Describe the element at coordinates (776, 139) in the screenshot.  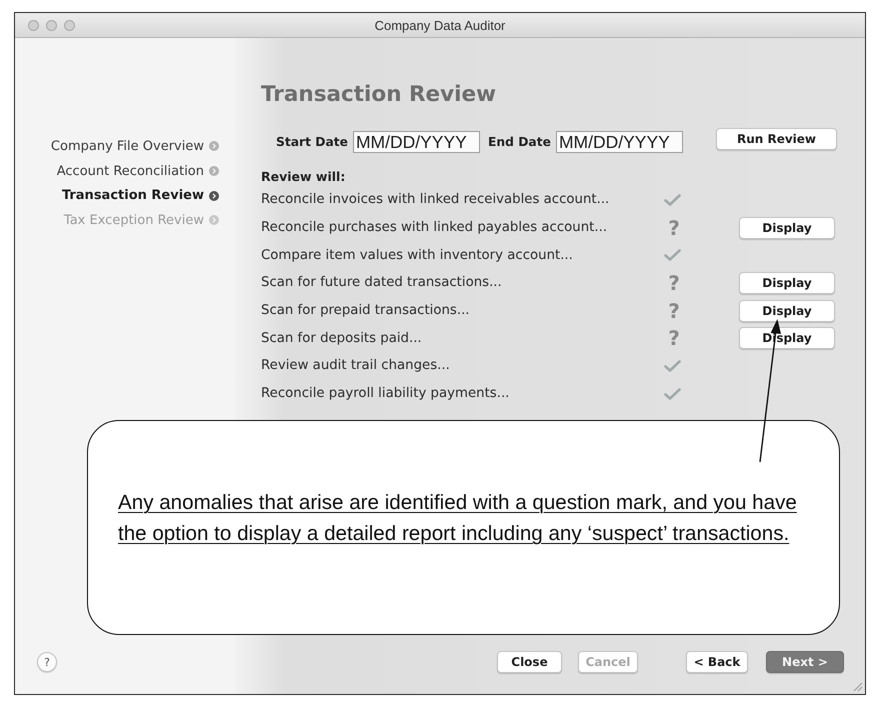
I see `run-review-button: Run Review` at that location.